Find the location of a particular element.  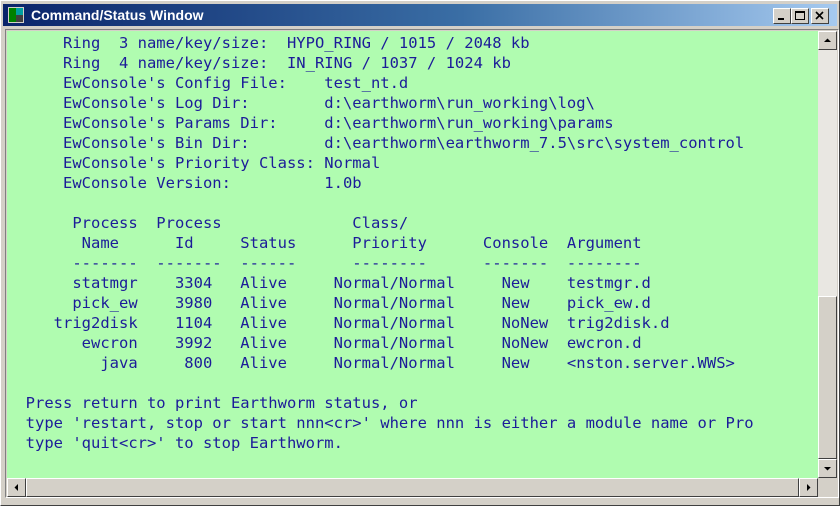

console-line: EwConsole's Priority Class: Normal is located at coordinates (194, 163).